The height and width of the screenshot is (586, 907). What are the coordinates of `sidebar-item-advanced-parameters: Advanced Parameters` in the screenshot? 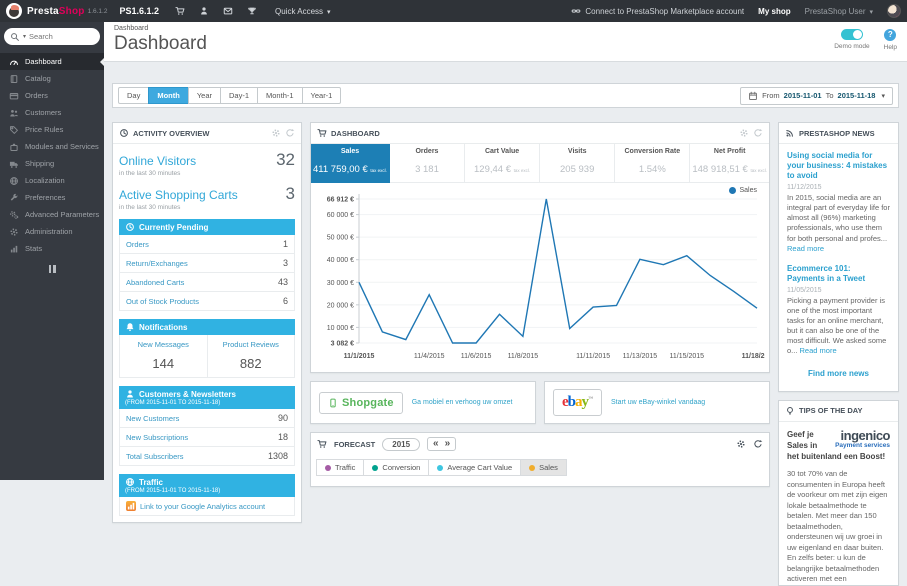 It's located at (52, 214).